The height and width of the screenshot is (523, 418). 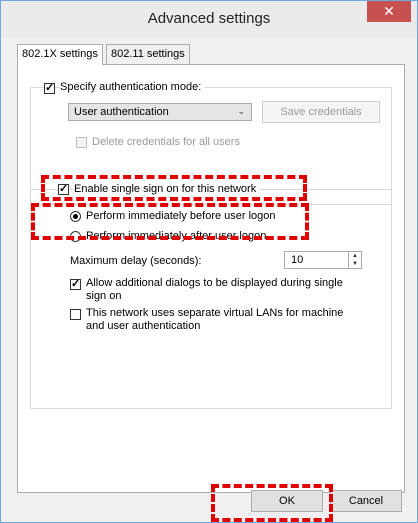 I want to click on perform-before-logon-radio, so click(x=75, y=216).